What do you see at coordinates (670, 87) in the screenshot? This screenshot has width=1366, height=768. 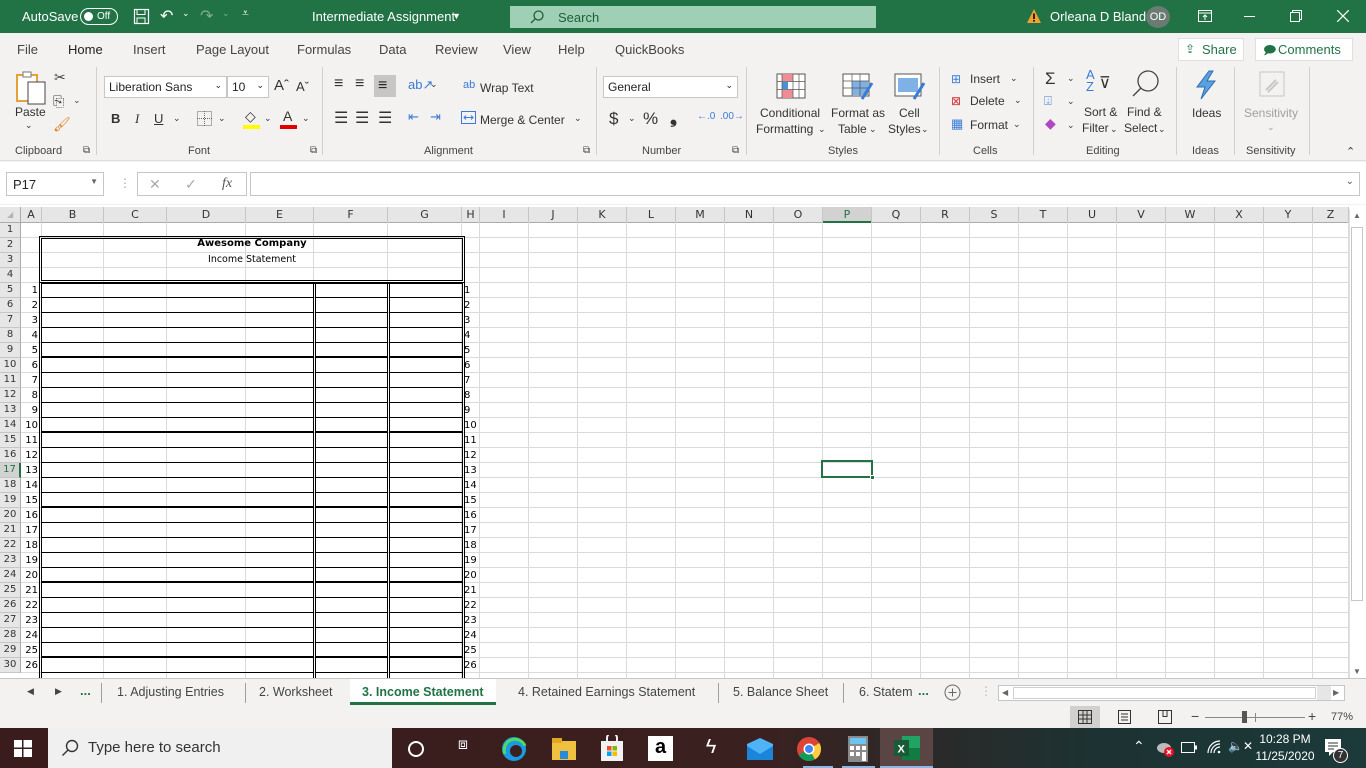 I see `number-format-select: General ⌄` at bounding box center [670, 87].